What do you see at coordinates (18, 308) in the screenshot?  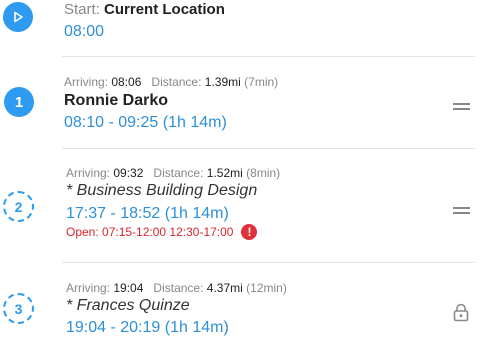 I see `stop-number-badge: 3` at bounding box center [18, 308].